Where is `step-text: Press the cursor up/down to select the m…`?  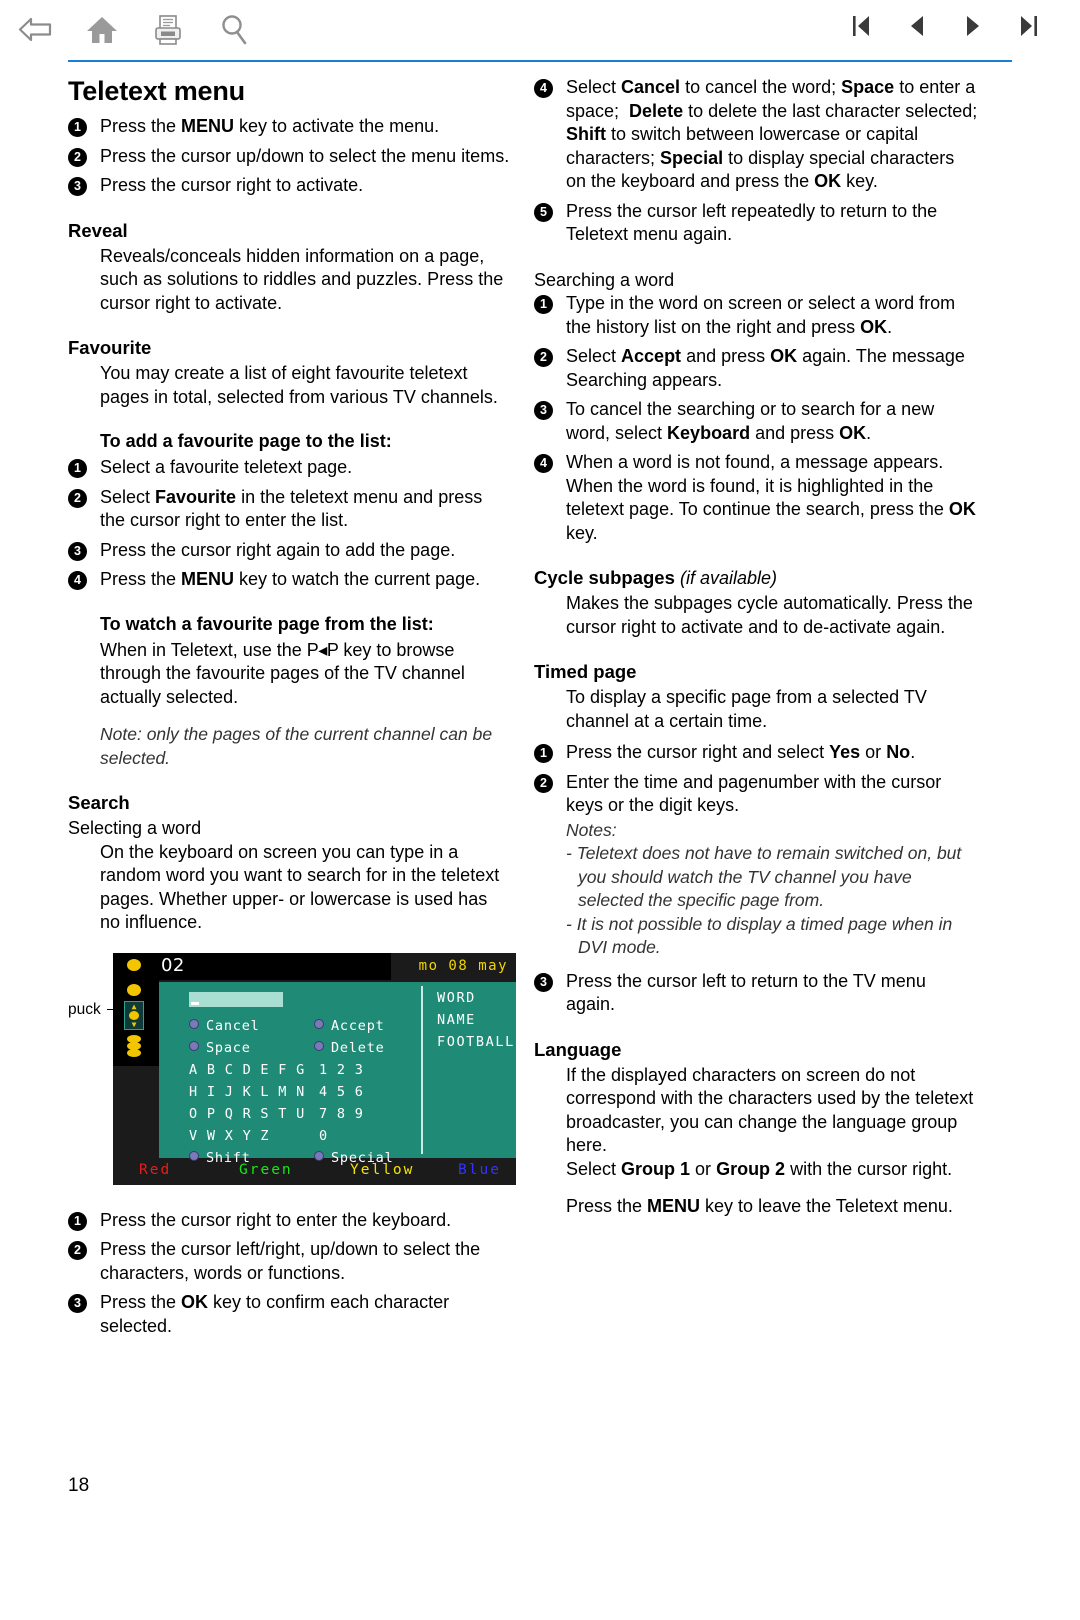
step-text: Press the cursor up/down to select the m… is located at coordinates (305, 155).